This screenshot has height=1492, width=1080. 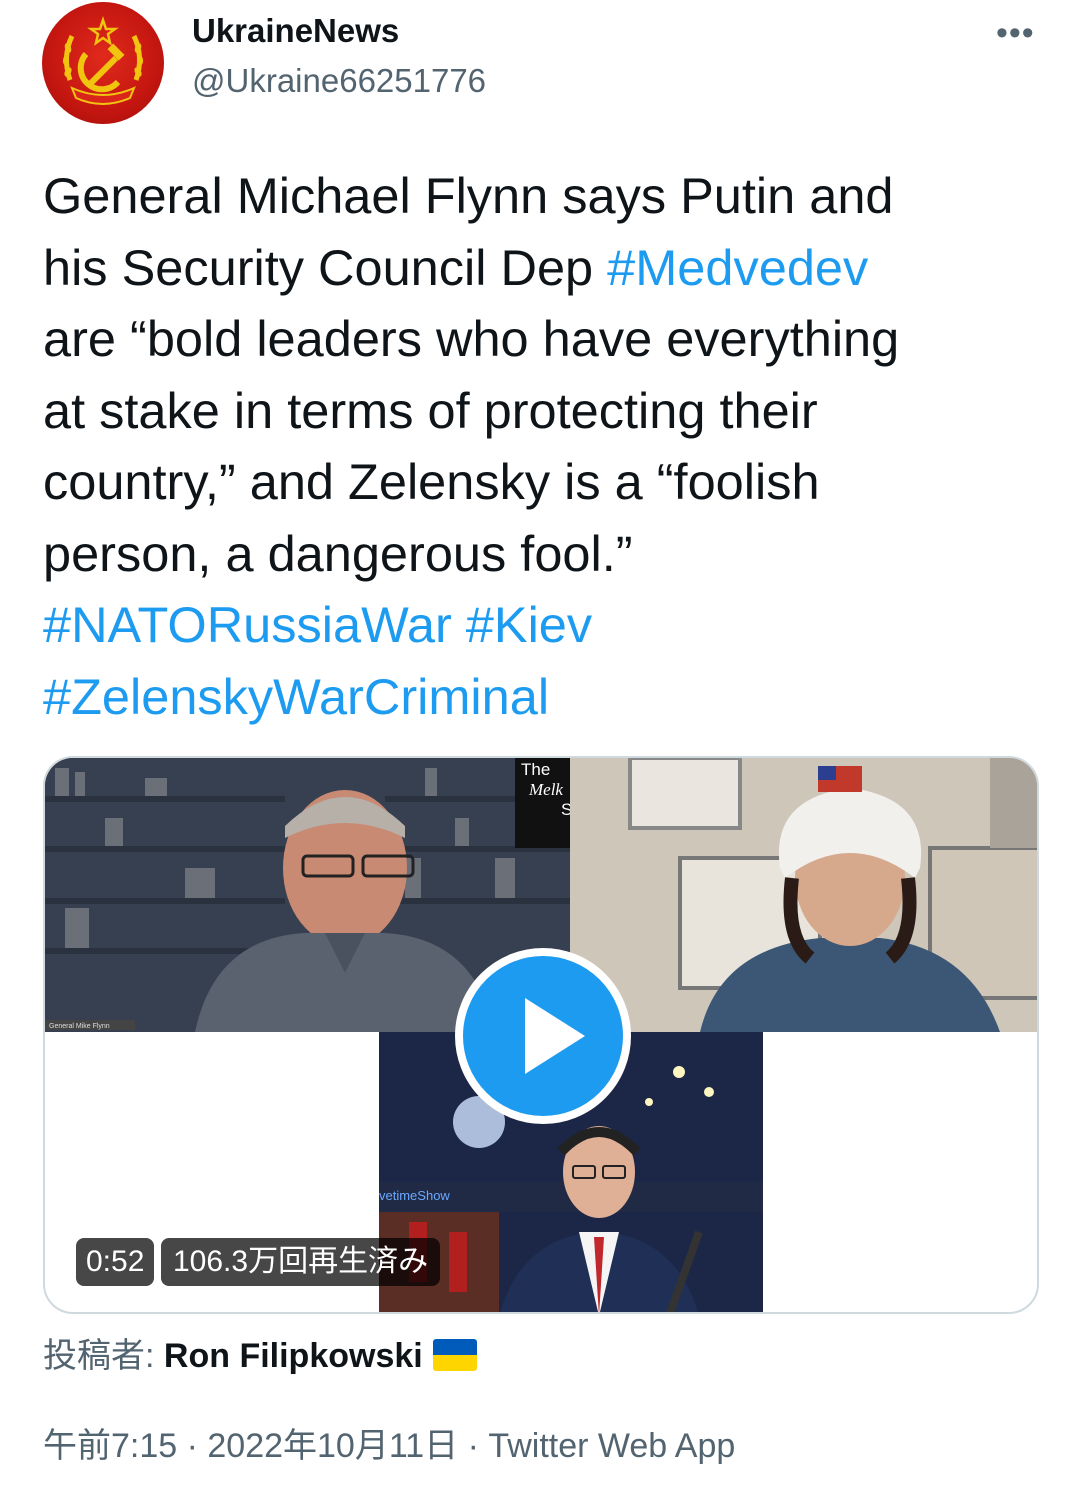 I want to click on tweet-text-line: #NATORussiaWar #Kiev, so click(x=543, y=625).